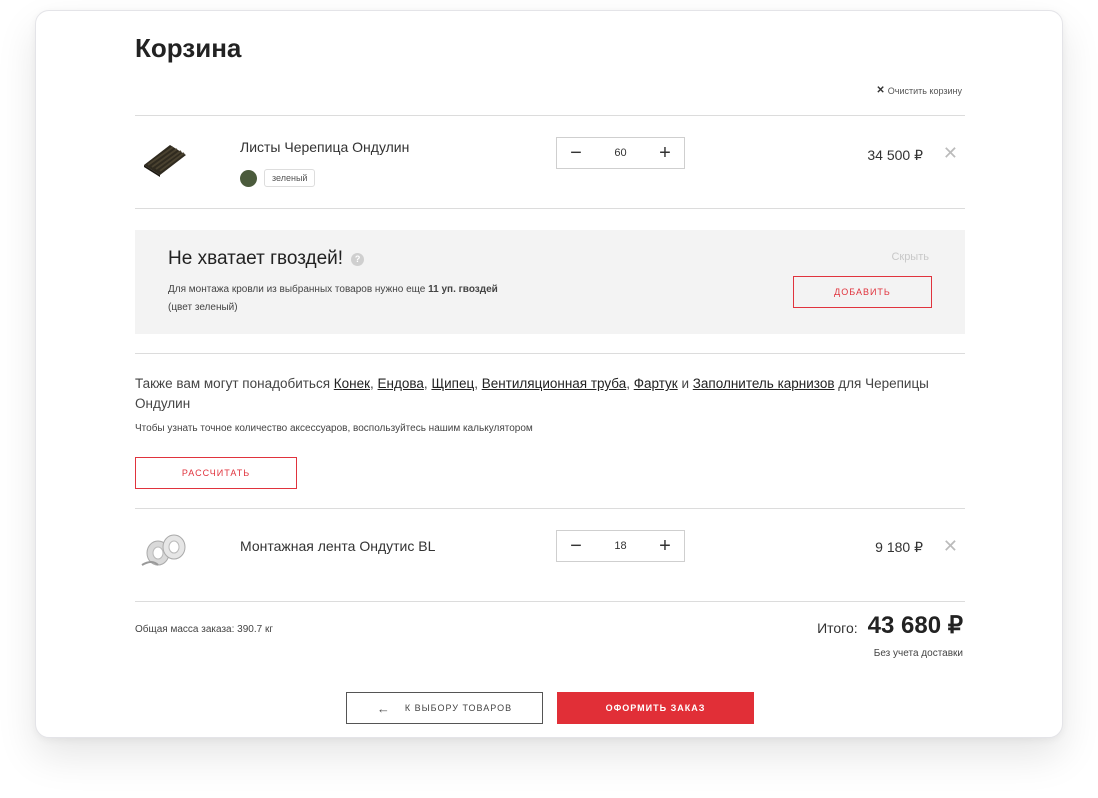 The width and height of the screenshot is (1098, 798). I want to click on quantity-value: 18, so click(620, 546).